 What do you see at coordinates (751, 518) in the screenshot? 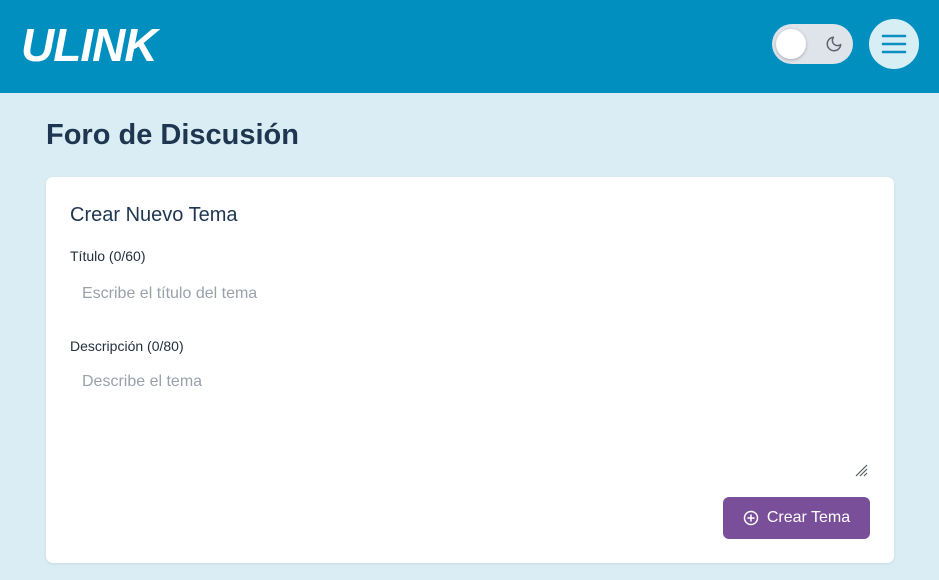
I see `plus-circle-icon` at bounding box center [751, 518].